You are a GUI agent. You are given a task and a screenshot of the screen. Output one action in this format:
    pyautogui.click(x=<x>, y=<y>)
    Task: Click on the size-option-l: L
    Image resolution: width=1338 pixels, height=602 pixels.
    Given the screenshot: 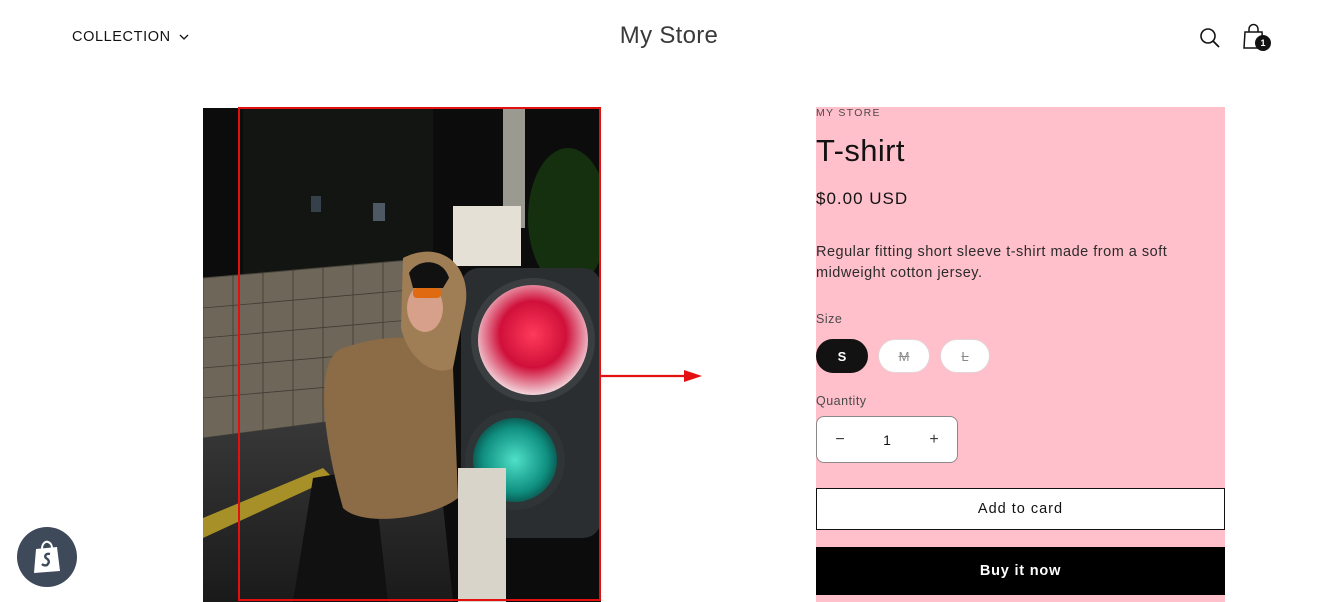 What is the action you would take?
    pyautogui.click(x=965, y=356)
    